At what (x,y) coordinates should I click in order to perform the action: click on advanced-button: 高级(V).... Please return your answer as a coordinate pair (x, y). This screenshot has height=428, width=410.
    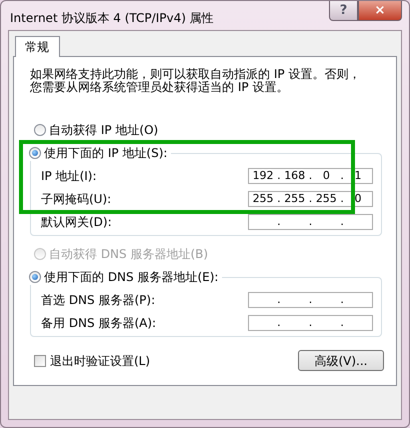
    Looking at the image, I should click on (341, 360).